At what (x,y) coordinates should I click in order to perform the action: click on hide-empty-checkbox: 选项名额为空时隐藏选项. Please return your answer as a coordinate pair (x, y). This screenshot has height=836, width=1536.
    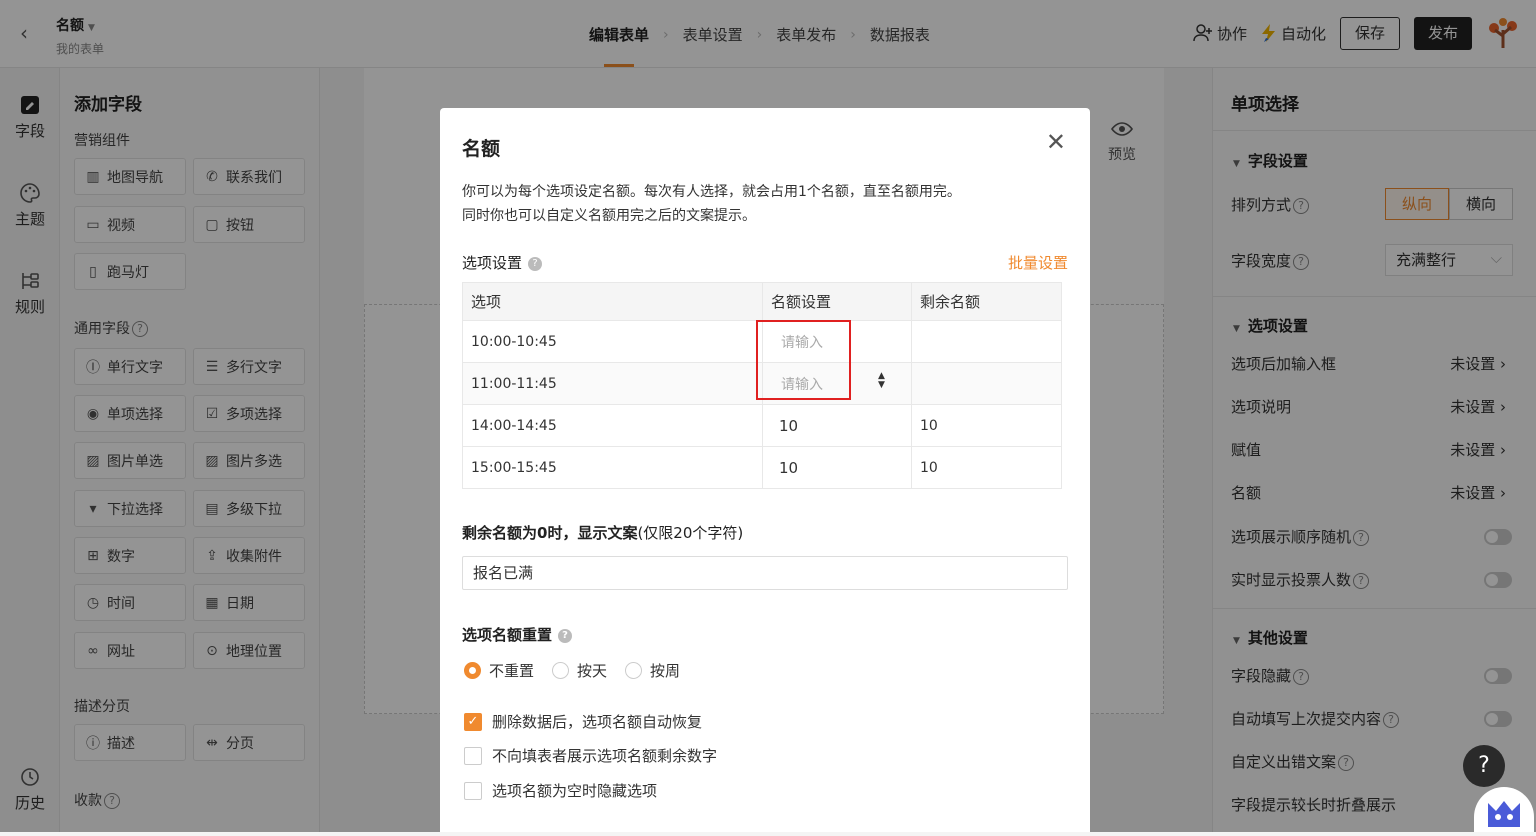
    Looking at the image, I should click on (560, 790).